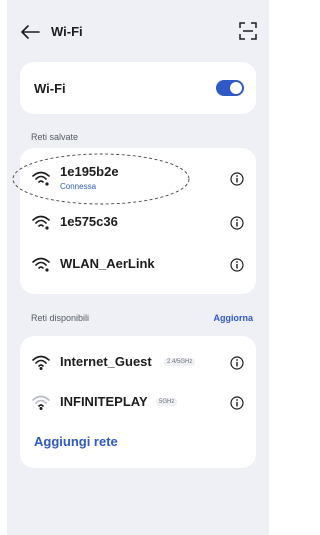 Image resolution: width=320 pixels, height=535 pixels. I want to click on dashed-highlight-ellipse, so click(101, 179).